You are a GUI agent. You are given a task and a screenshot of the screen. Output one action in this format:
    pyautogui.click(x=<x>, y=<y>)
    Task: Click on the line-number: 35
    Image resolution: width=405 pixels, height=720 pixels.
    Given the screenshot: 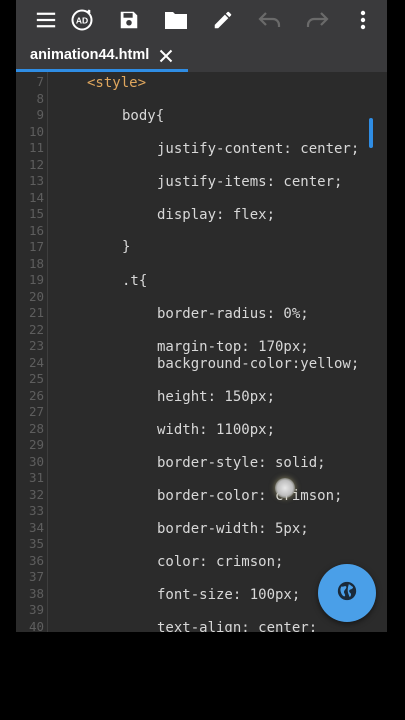 What is the action you would take?
    pyautogui.click(x=36, y=543)
    